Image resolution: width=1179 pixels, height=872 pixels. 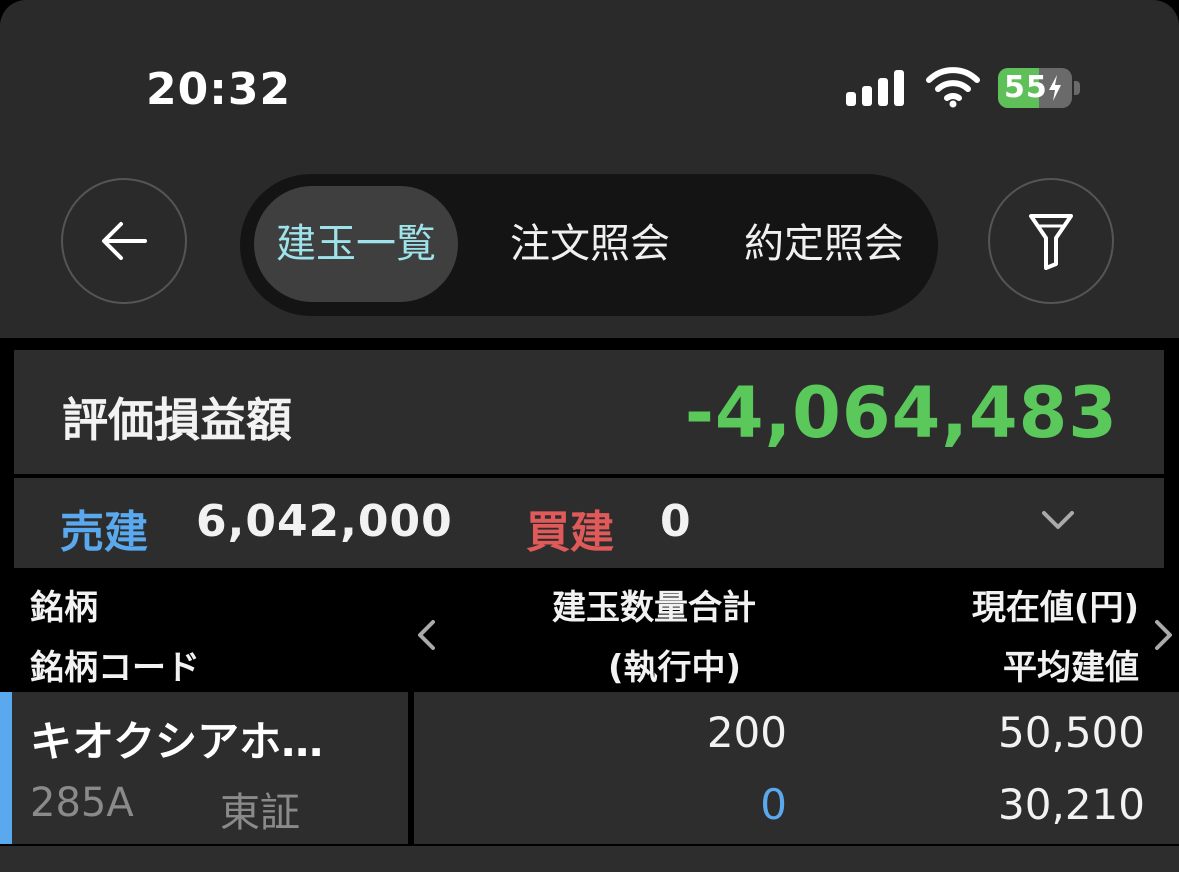 What do you see at coordinates (796, 768) in the screenshot?
I see `table-row-values: 200 0 50,500 30,210` at bounding box center [796, 768].